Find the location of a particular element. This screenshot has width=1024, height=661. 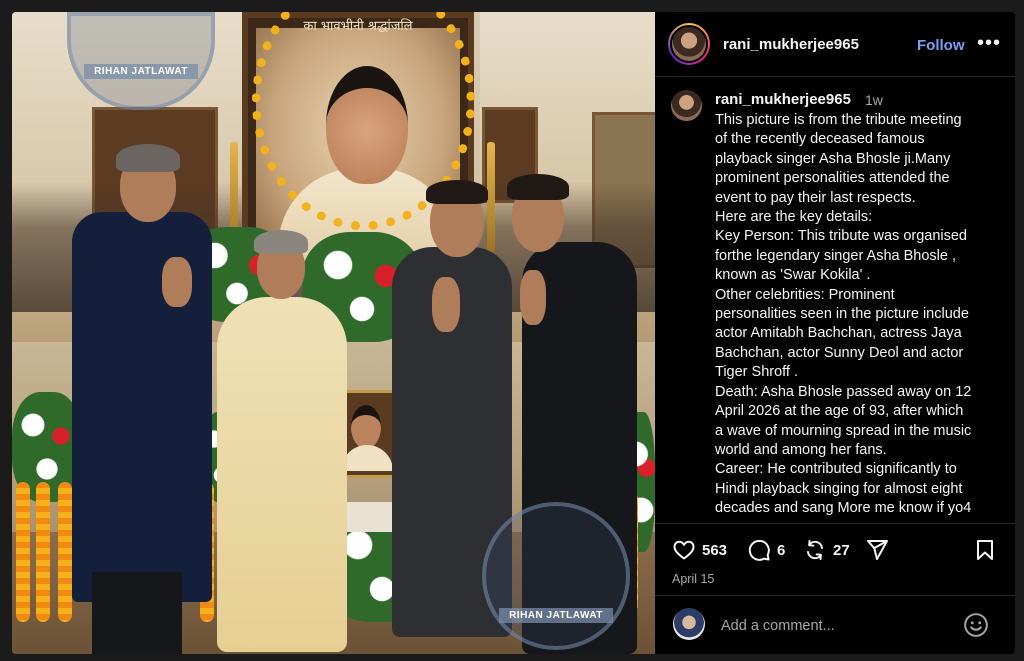

avatar is located at coordinates (689, 44).